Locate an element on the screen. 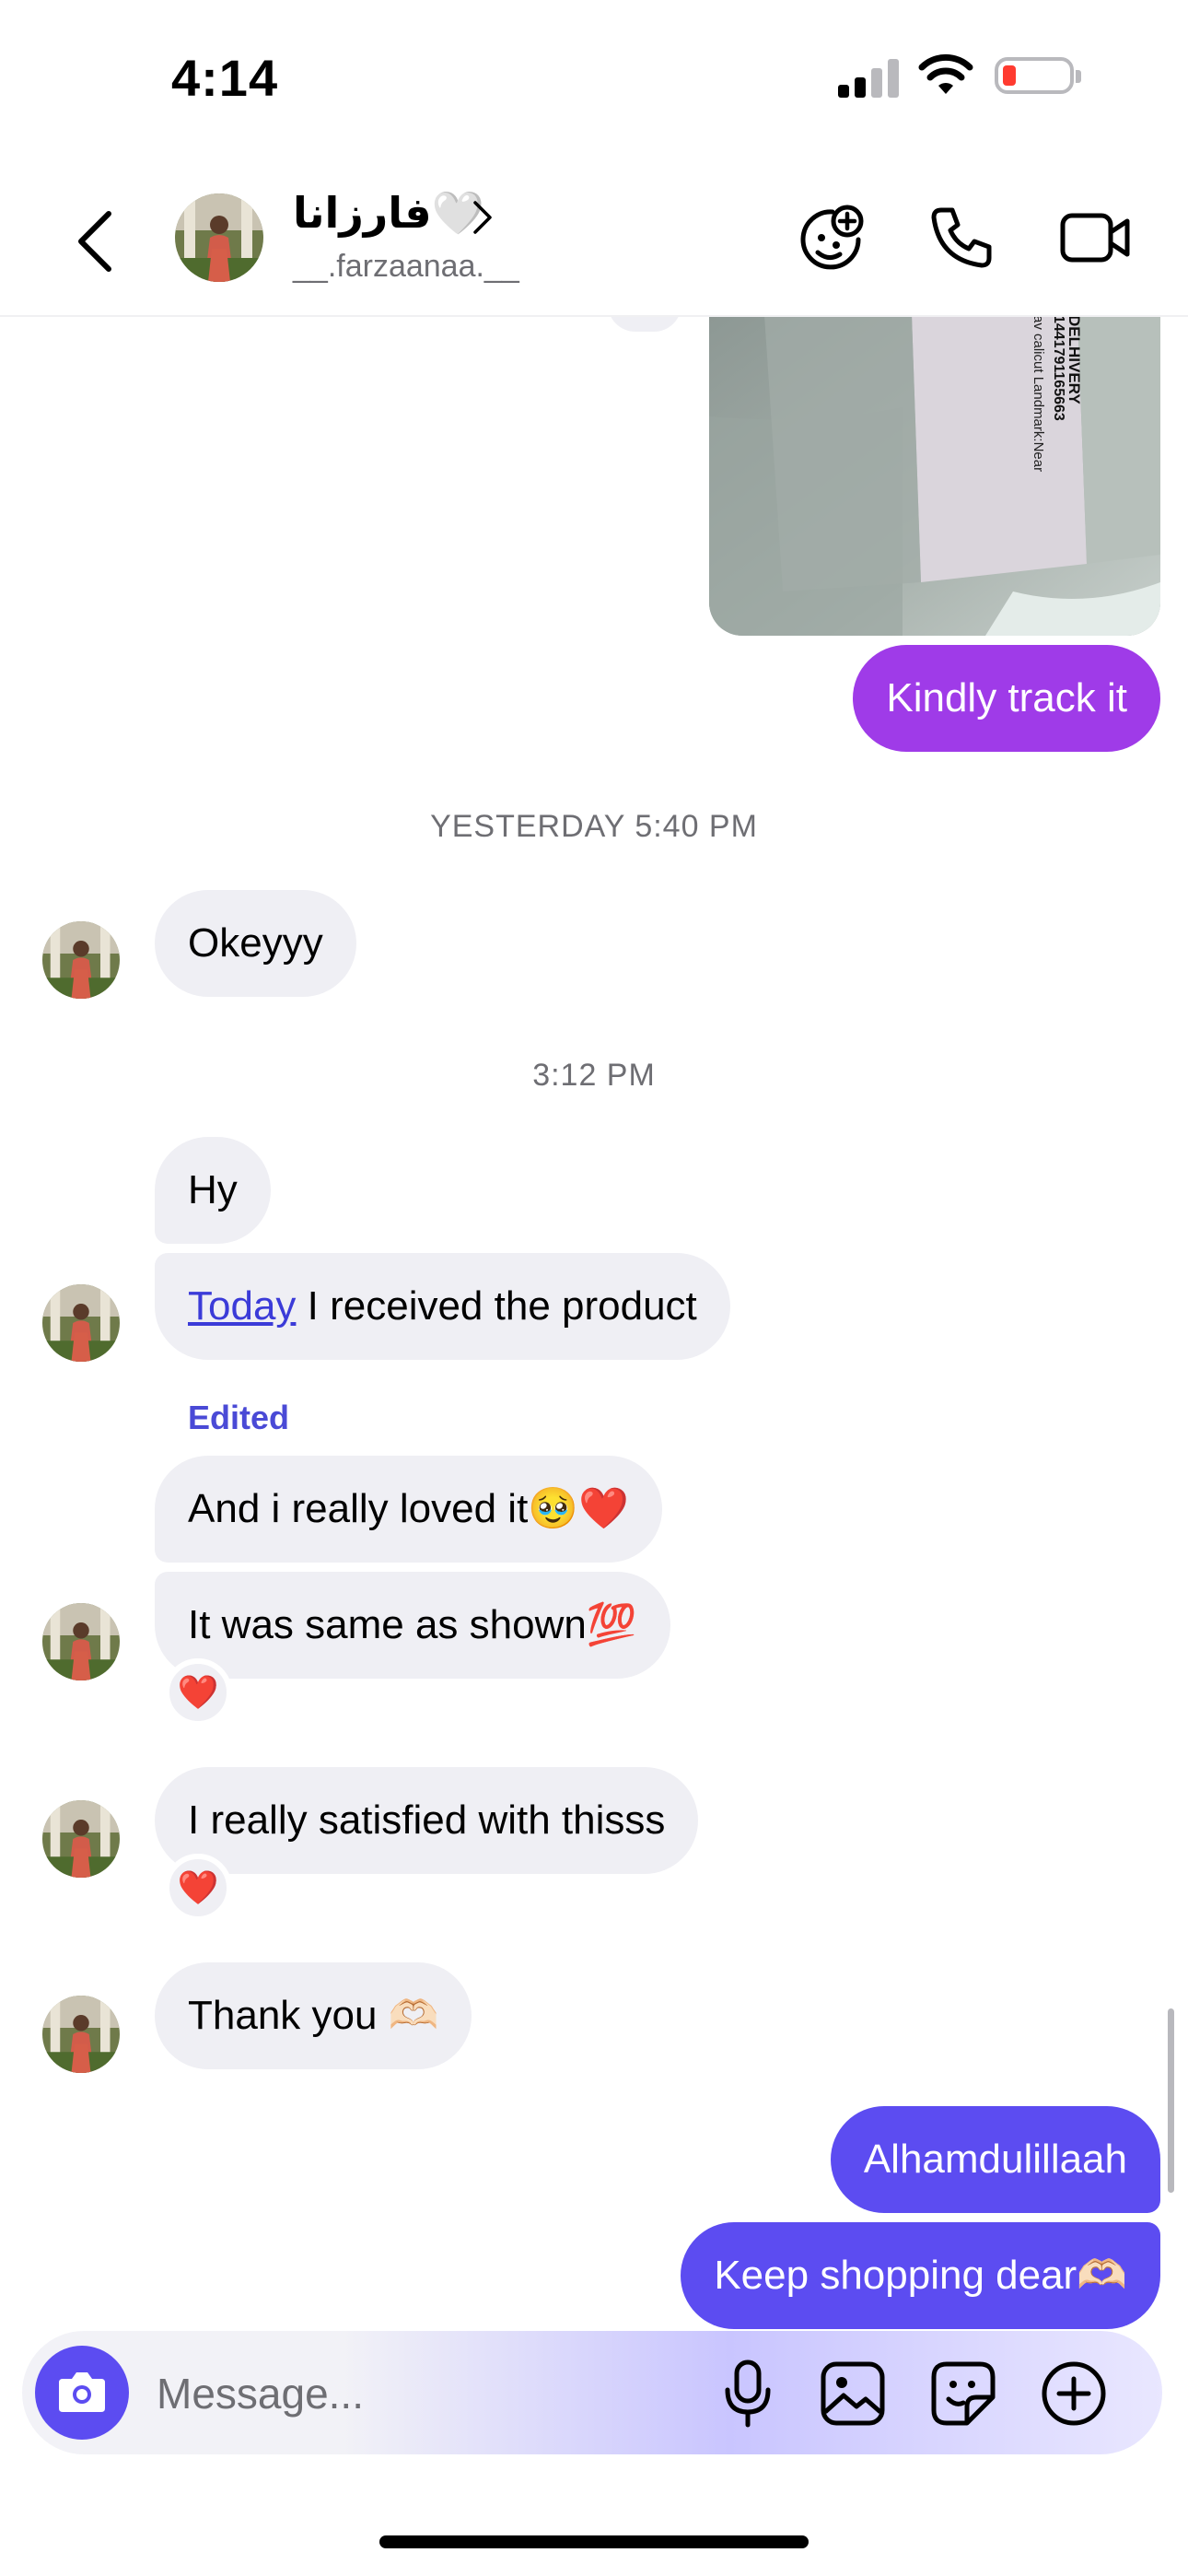 This screenshot has height=2576, width=1188. date-link: Today is located at coordinates (242, 1306).